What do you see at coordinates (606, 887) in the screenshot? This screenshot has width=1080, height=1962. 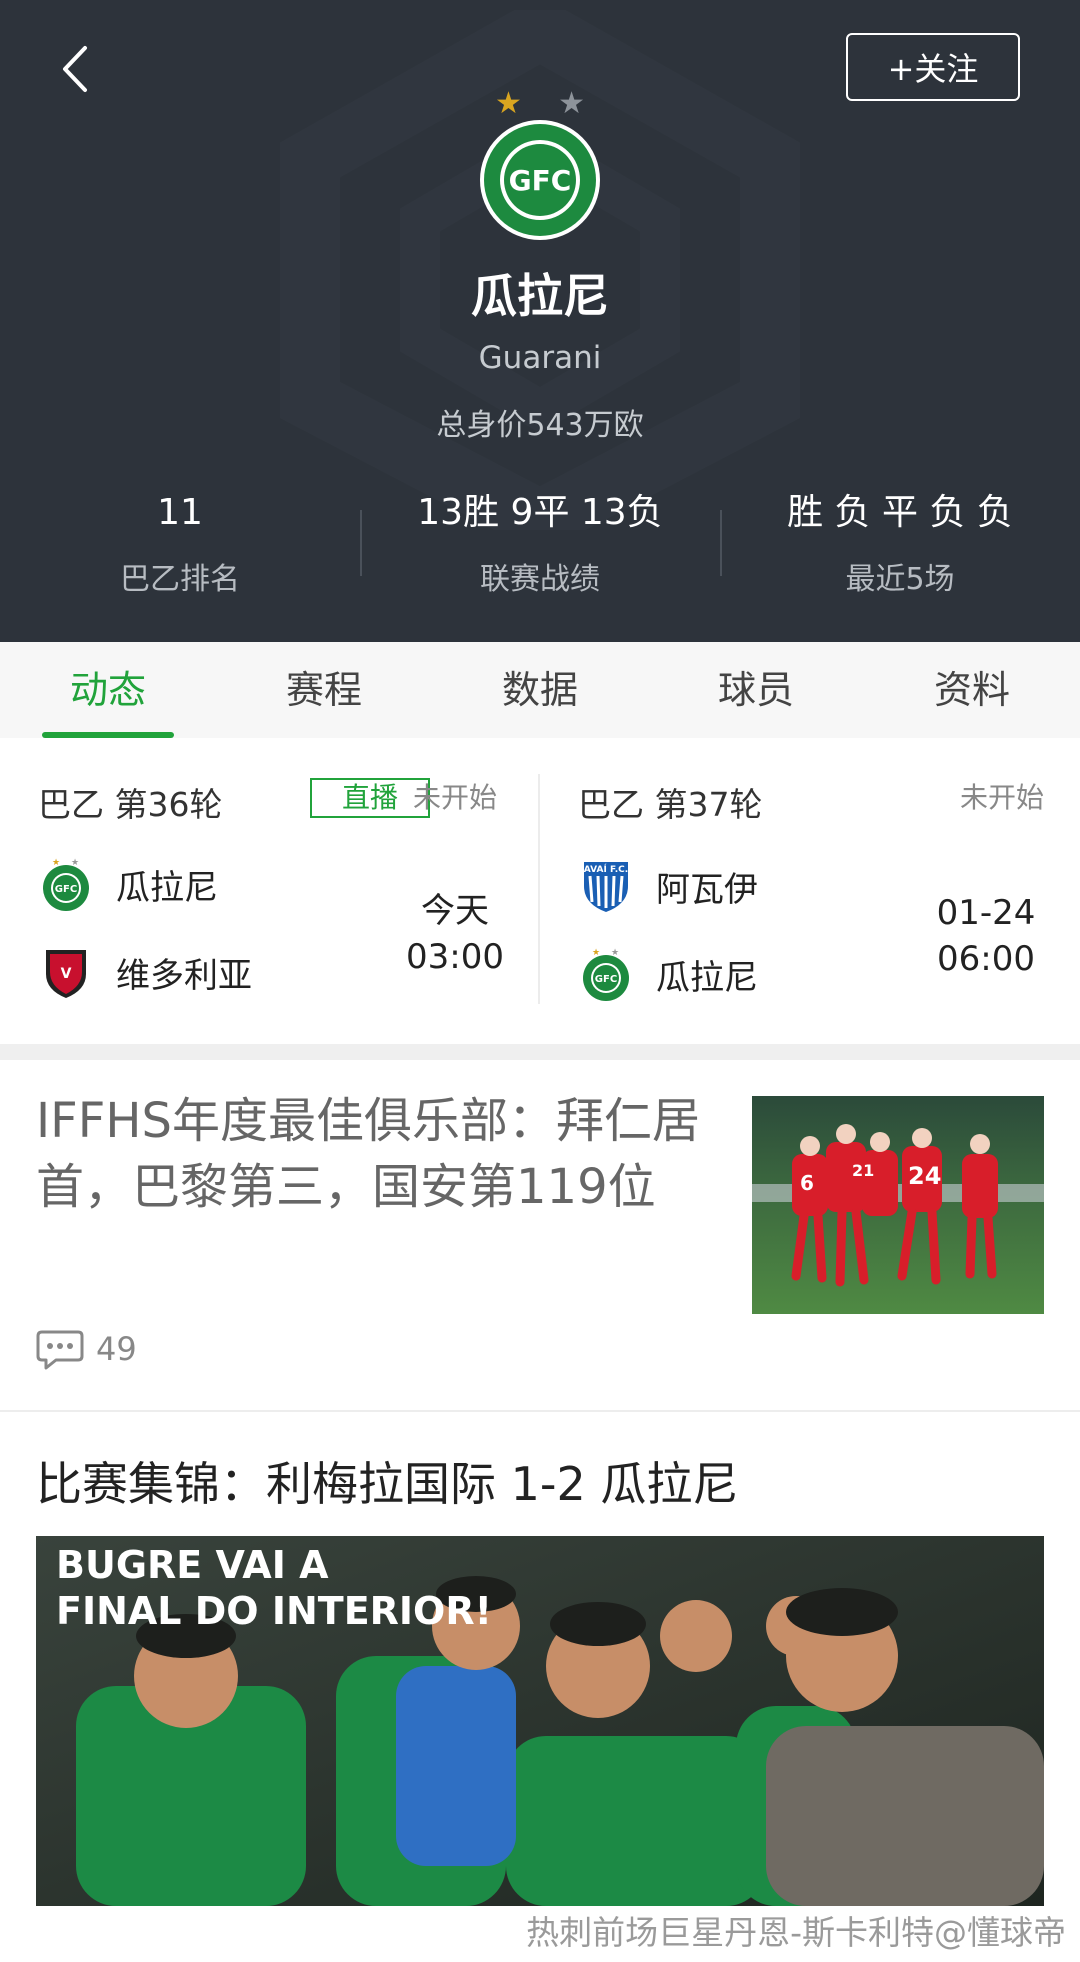 I see `avai-logo-icon: AVAÍ F.C.` at bounding box center [606, 887].